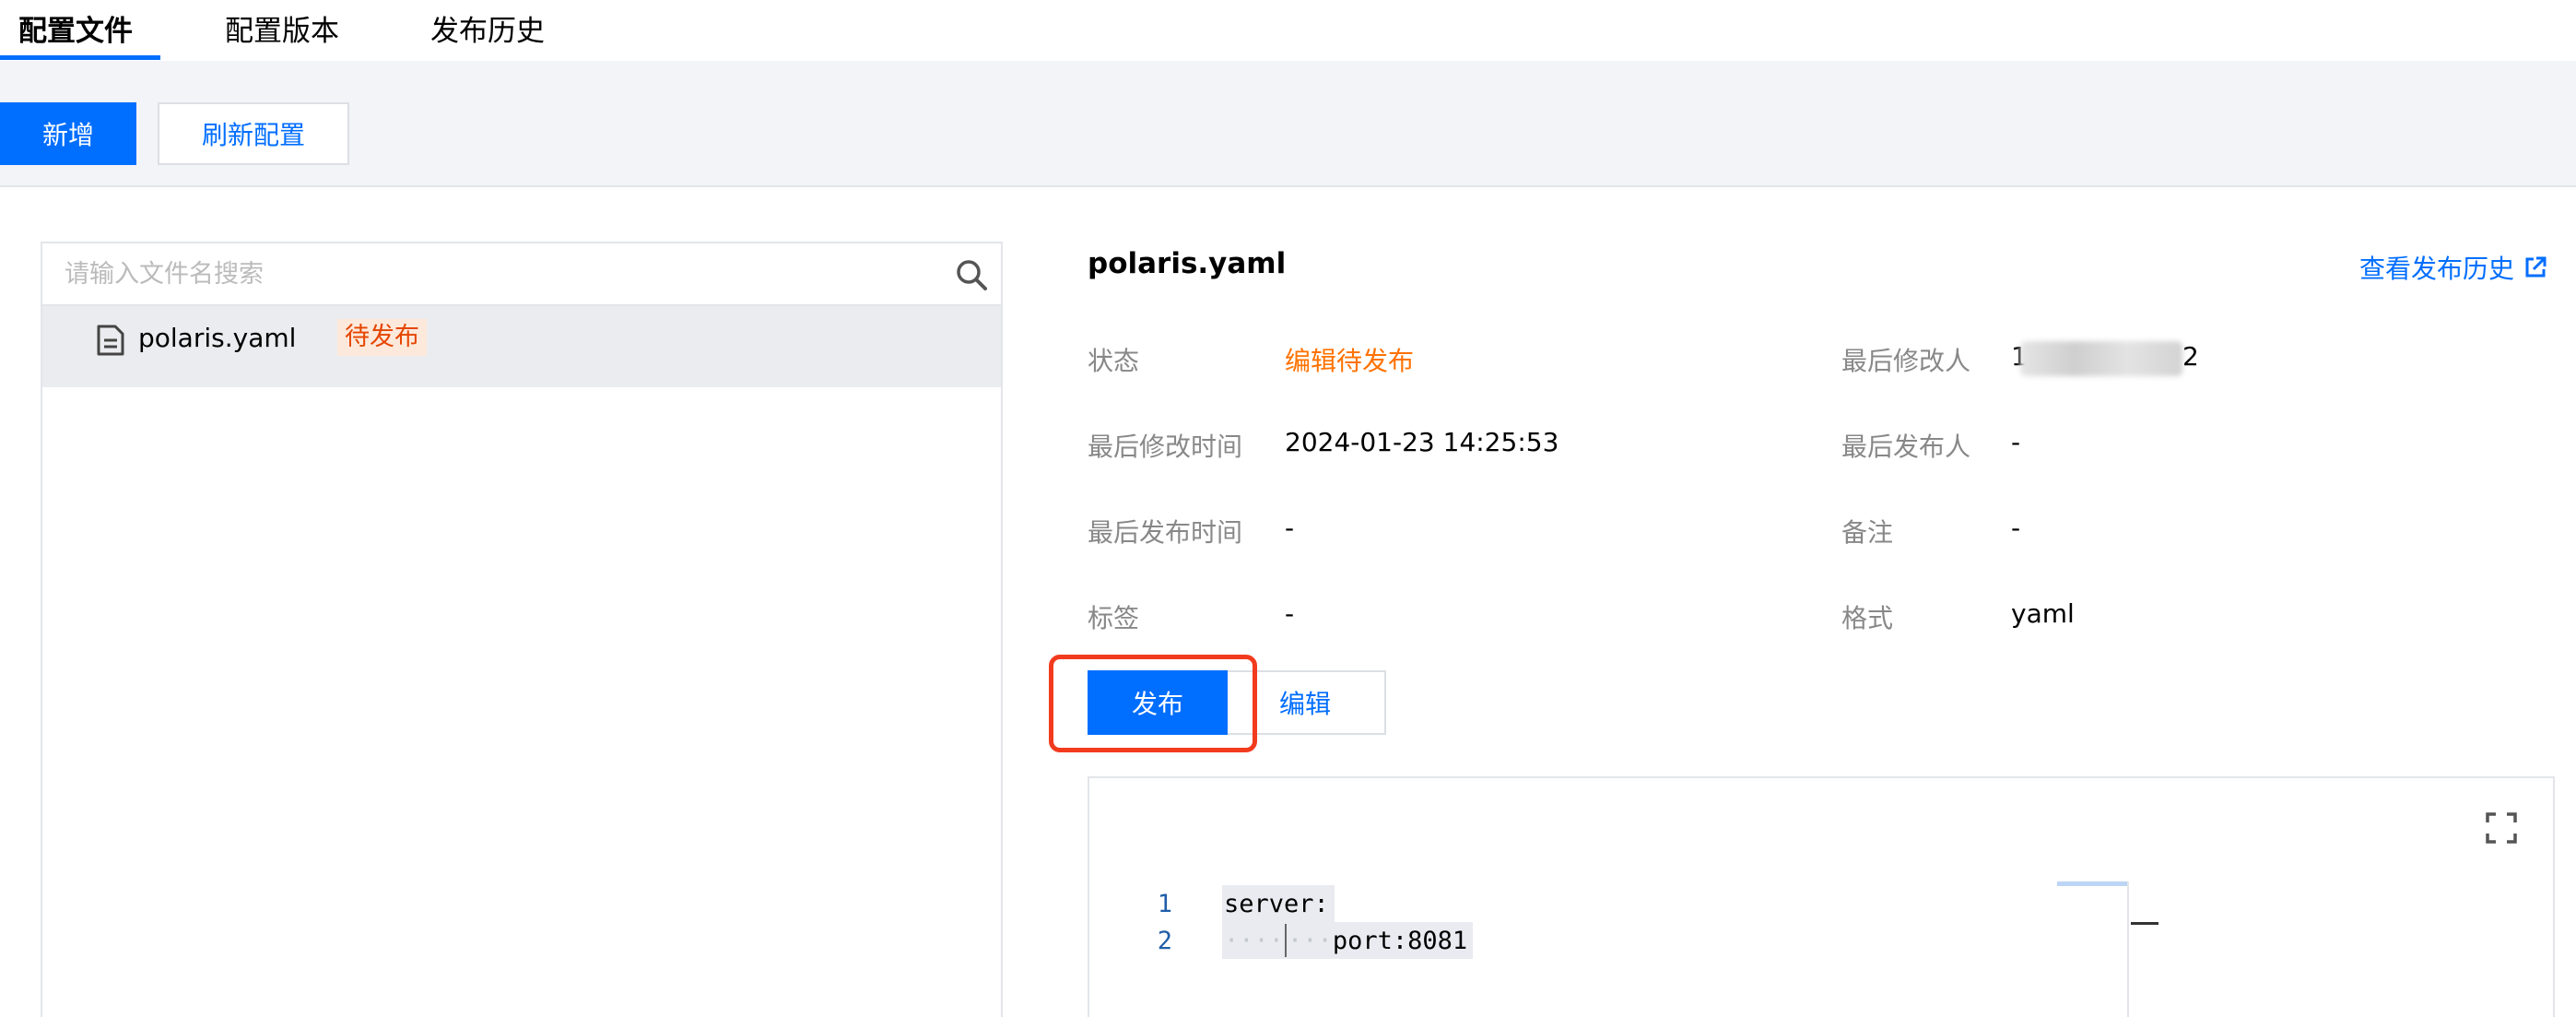  What do you see at coordinates (1290, 613) in the screenshot?
I see `tags-value: -` at bounding box center [1290, 613].